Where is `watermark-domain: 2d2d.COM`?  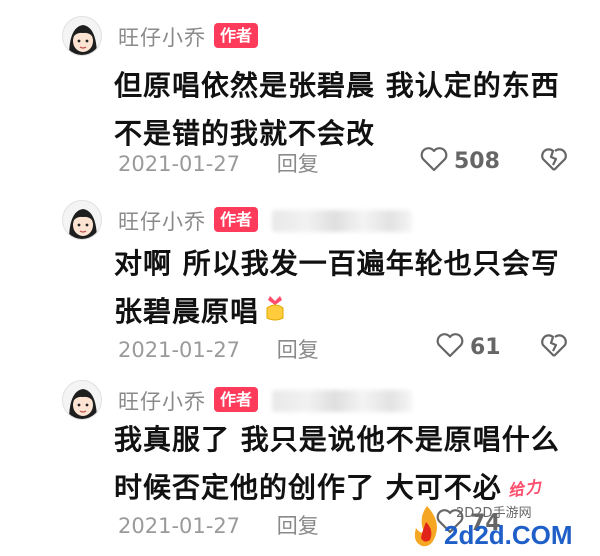
watermark-domain: 2d2d.COM is located at coordinates (508, 535).